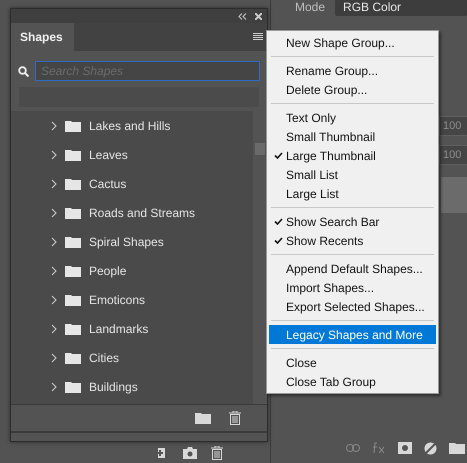  I want to click on group-name: Lakes and Hills, so click(129, 125).